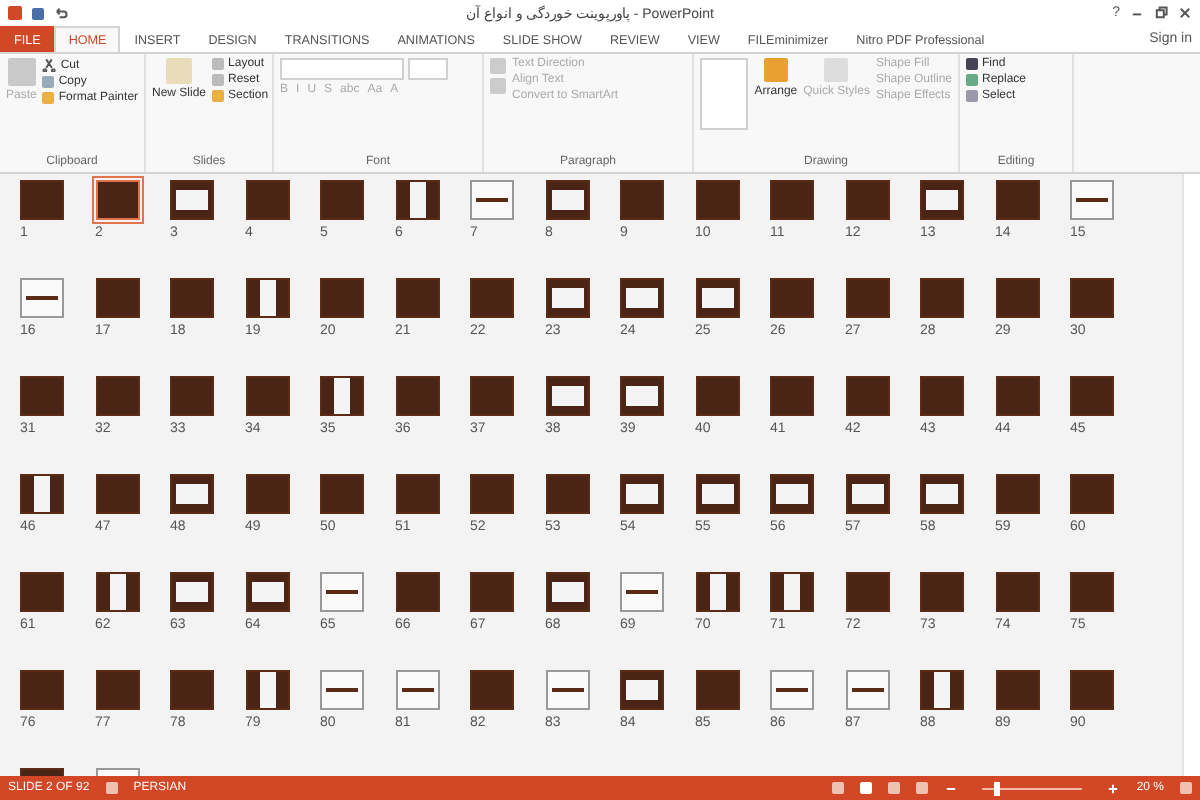  I want to click on slider-thumb, so click(997, 788).